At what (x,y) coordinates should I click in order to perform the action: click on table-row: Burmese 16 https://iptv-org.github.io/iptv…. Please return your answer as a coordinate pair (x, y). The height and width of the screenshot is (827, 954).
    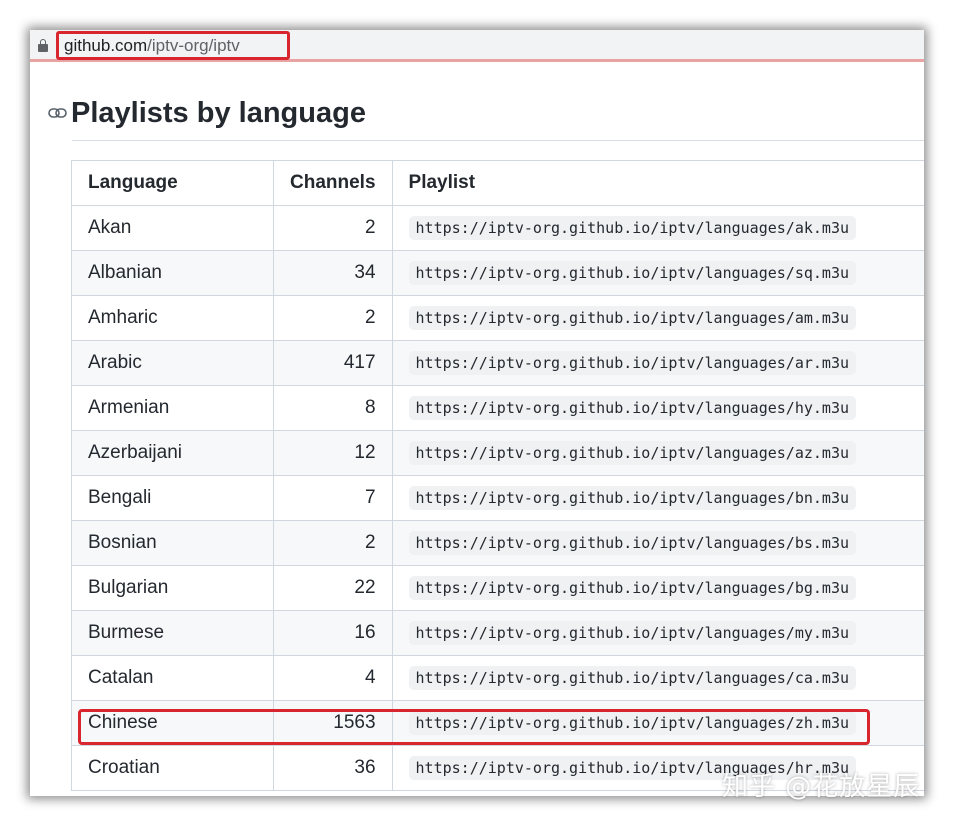
    Looking at the image, I should click on (497, 633).